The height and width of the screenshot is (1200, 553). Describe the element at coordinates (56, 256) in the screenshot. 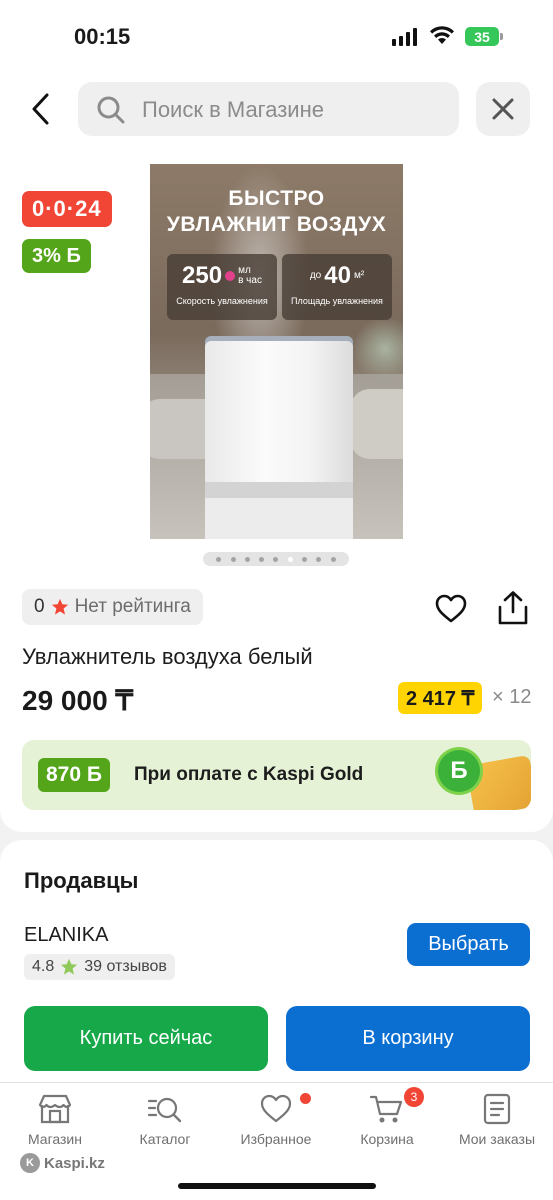

I see `bonus-badge: 3% Б` at that location.